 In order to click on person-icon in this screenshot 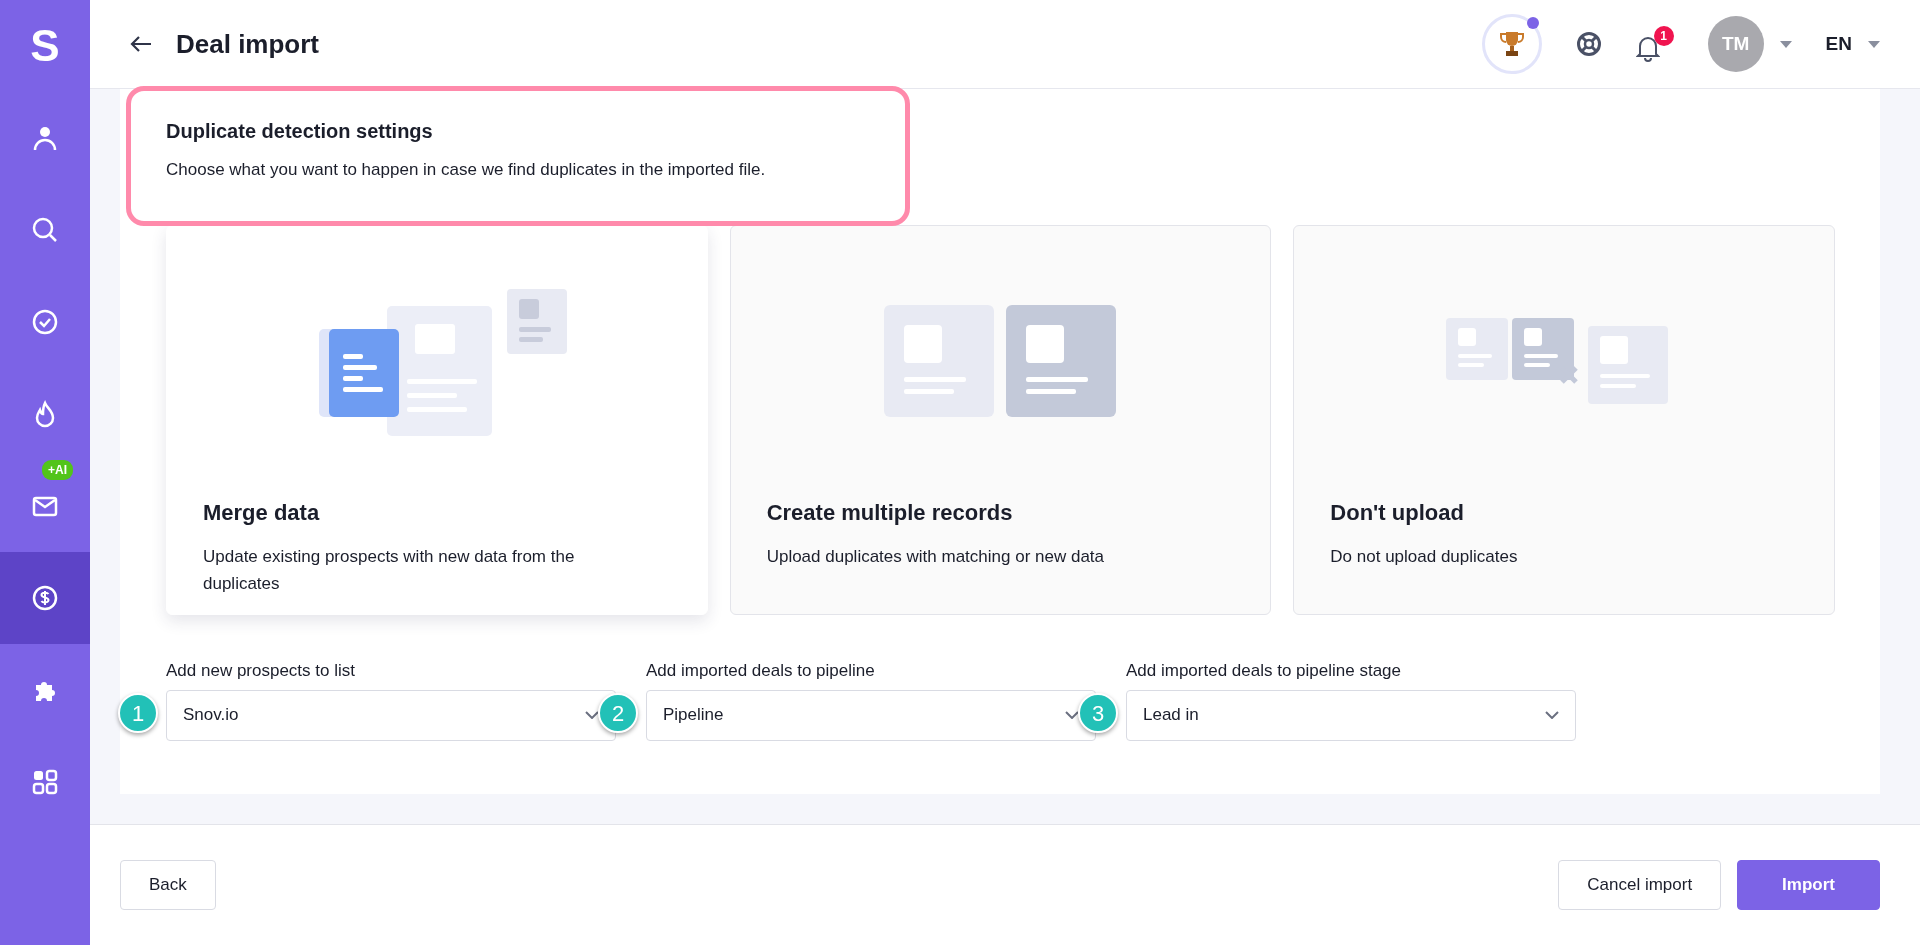, I will do `click(45, 138)`.